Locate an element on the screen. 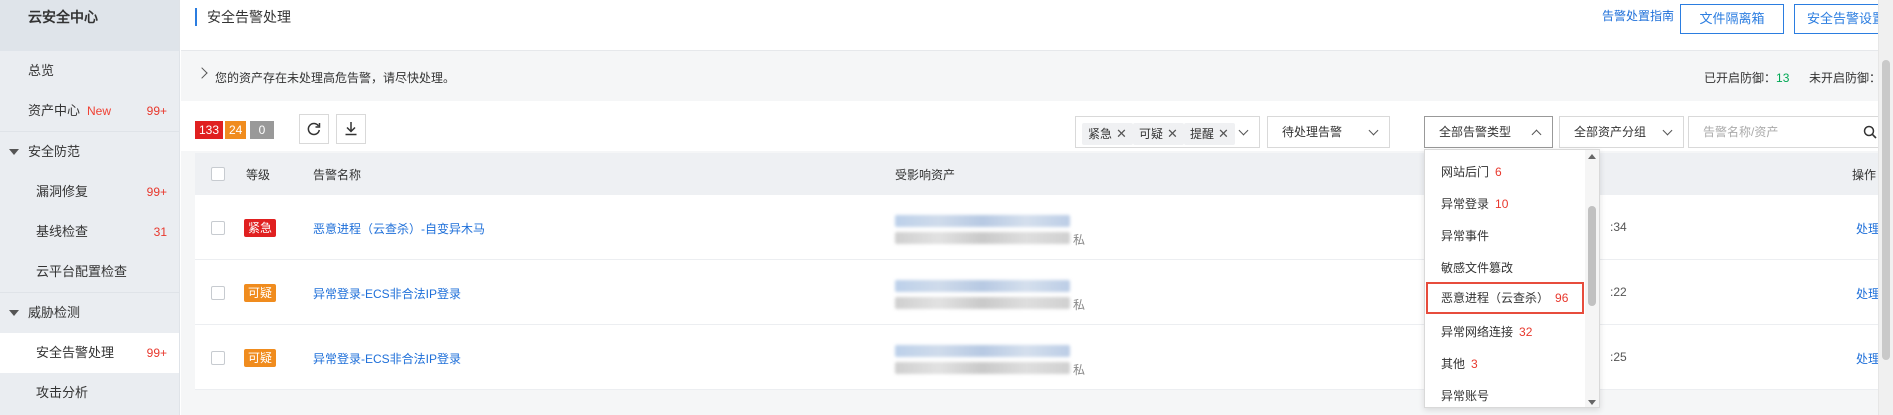 The image size is (1893, 415). scroll-down-icon is located at coordinates (1592, 402).